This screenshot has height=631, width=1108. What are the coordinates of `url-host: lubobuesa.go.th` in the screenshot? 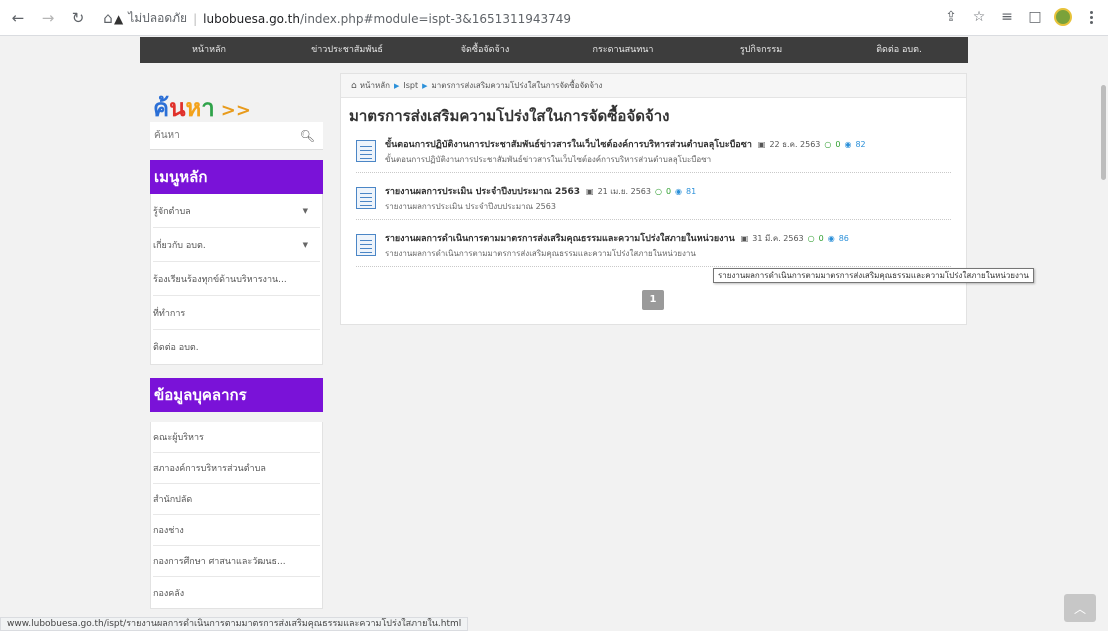 It's located at (251, 18).